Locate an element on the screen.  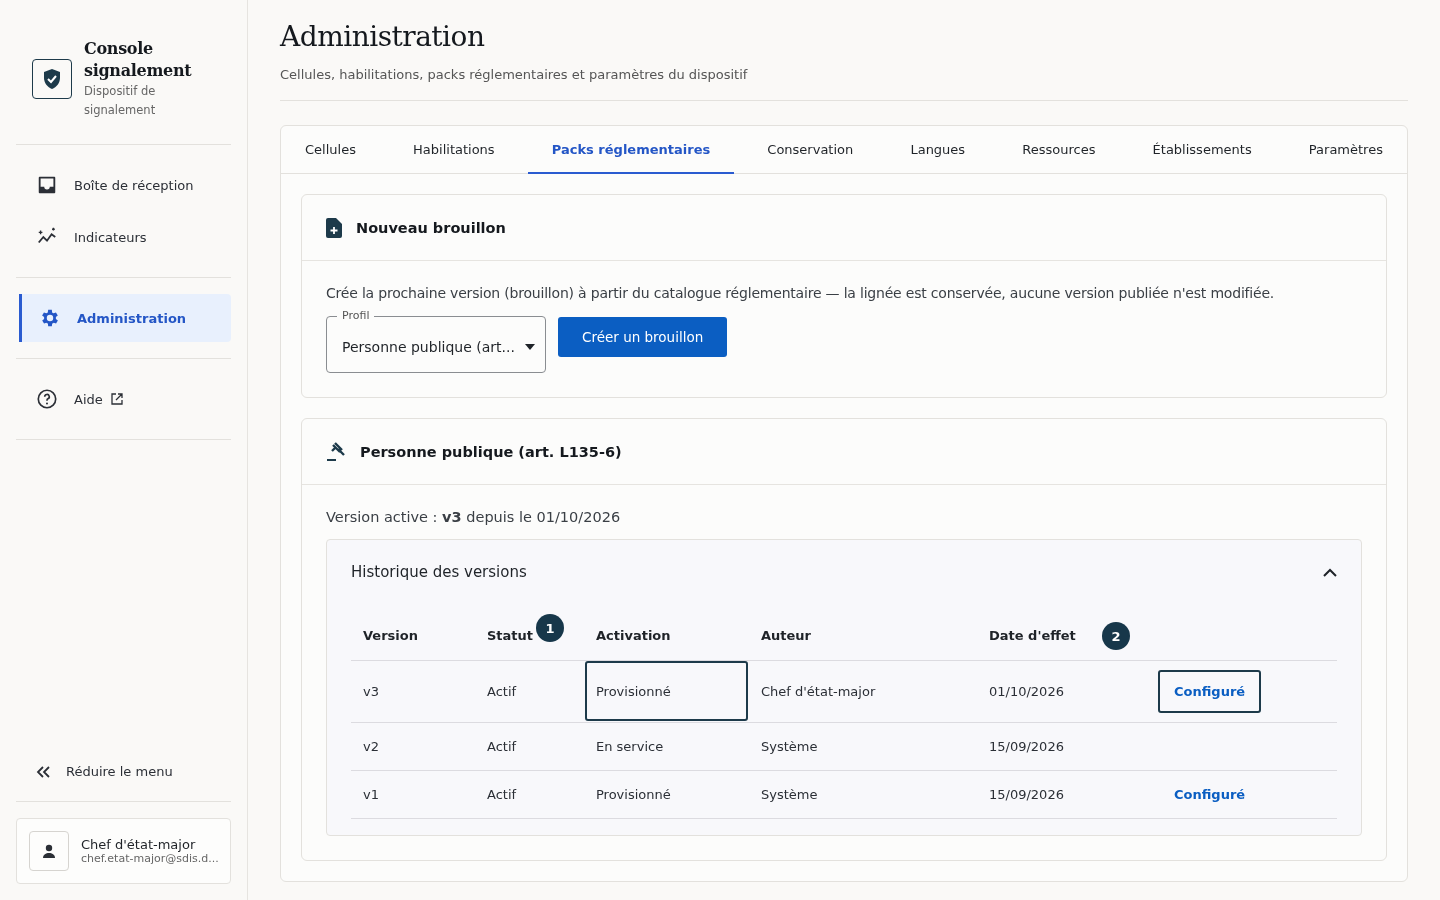
app-title: Console signalement is located at coordinates (138, 60).